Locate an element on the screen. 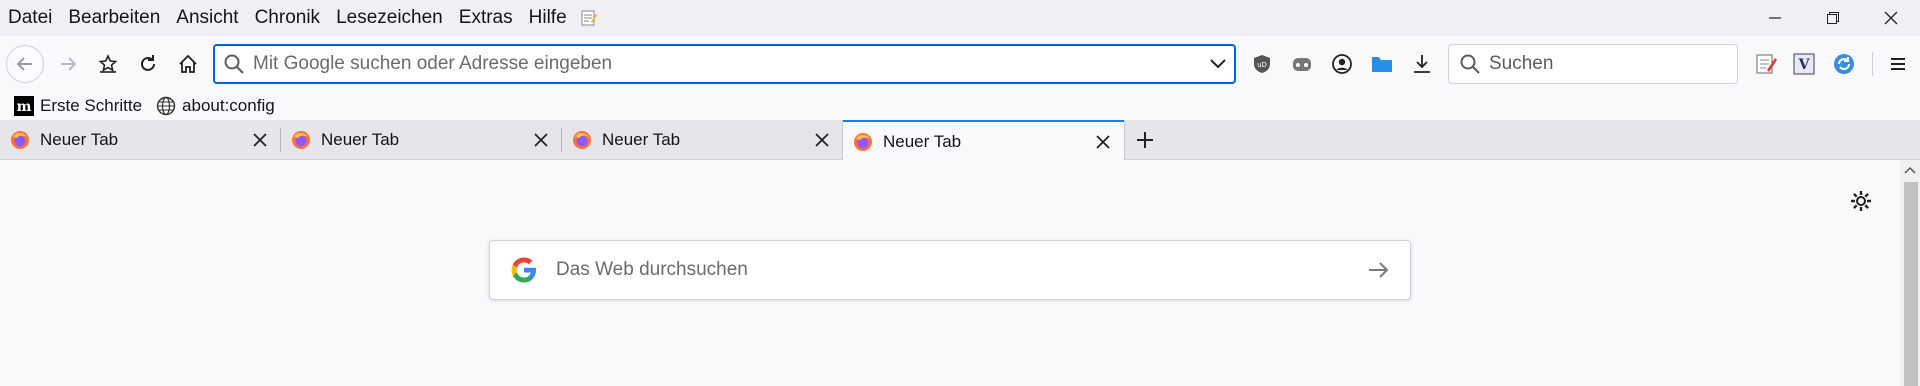 The height and width of the screenshot is (386, 1920). minimize-button is located at coordinates (1775, 18).